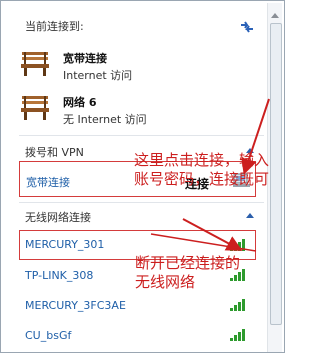  I want to click on chevron-up-icon, so click(250, 215).